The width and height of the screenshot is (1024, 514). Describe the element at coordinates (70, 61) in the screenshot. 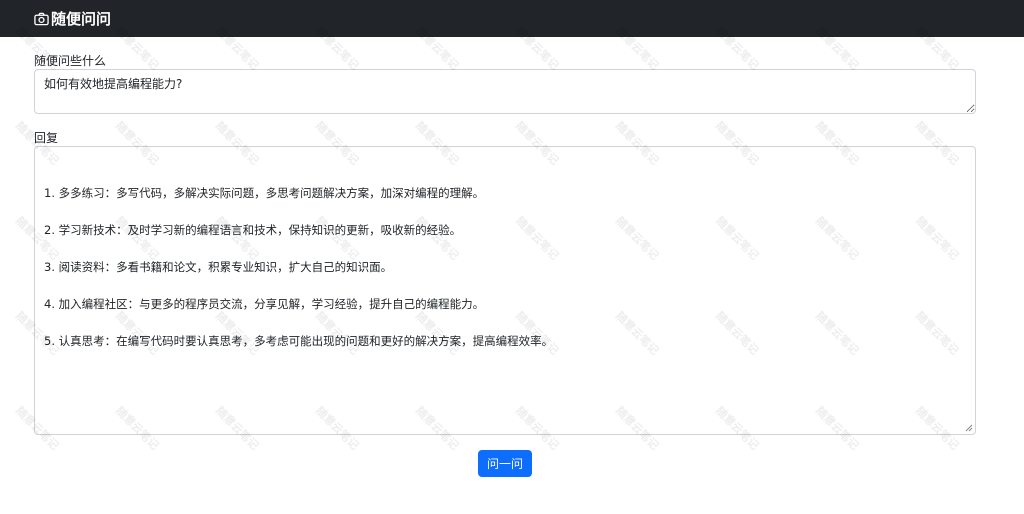

I see `question-label: 随便问些什么` at that location.